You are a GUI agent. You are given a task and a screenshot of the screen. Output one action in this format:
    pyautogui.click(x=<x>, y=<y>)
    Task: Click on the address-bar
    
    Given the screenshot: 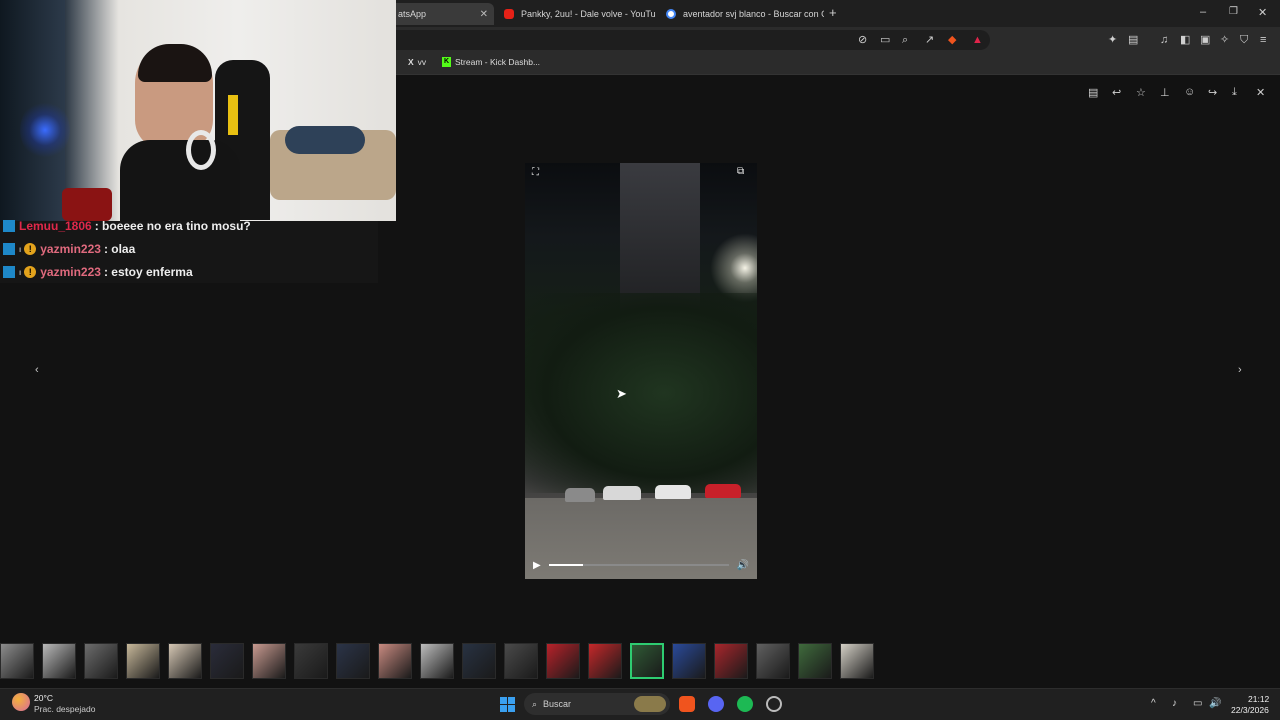 What is the action you would take?
    pyautogui.click(x=690, y=40)
    